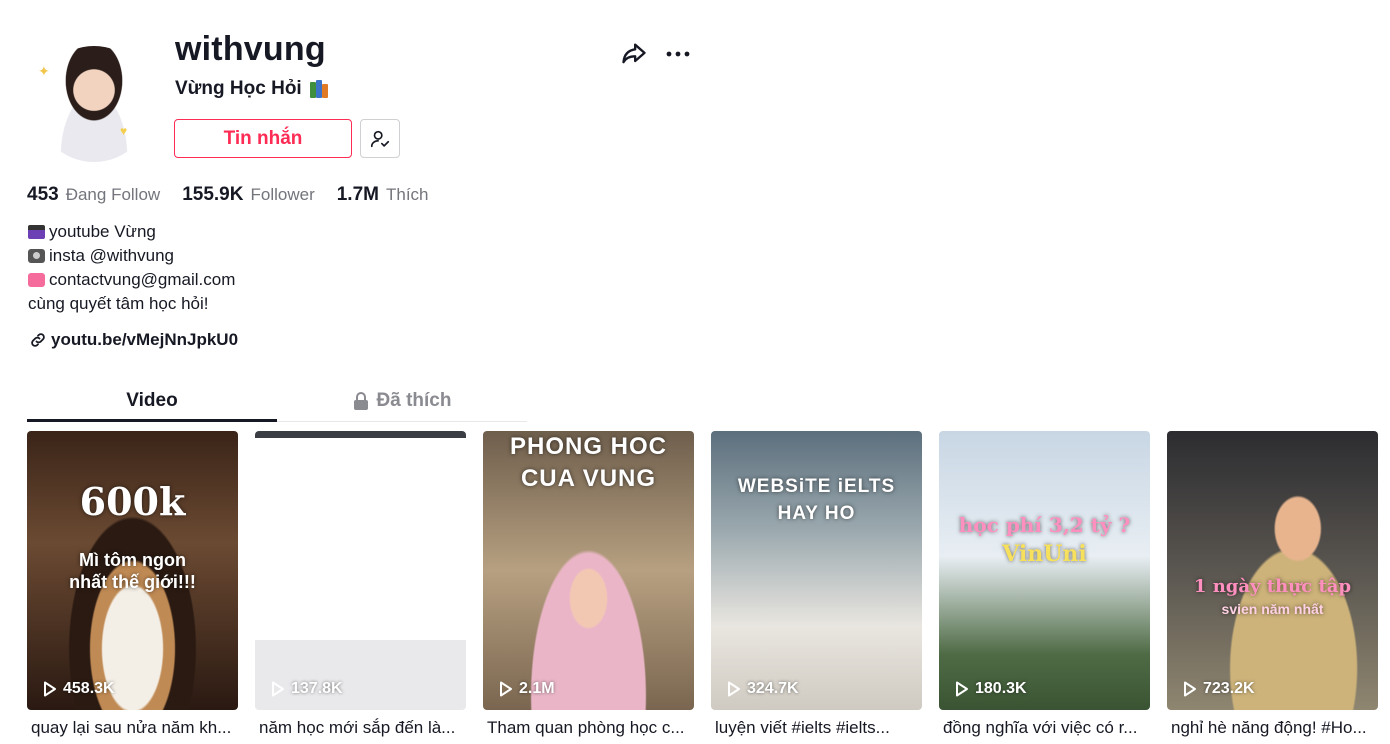 The height and width of the screenshot is (744, 1390). I want to click on stat-followers: 155.9K Follower, so click(248, 195).